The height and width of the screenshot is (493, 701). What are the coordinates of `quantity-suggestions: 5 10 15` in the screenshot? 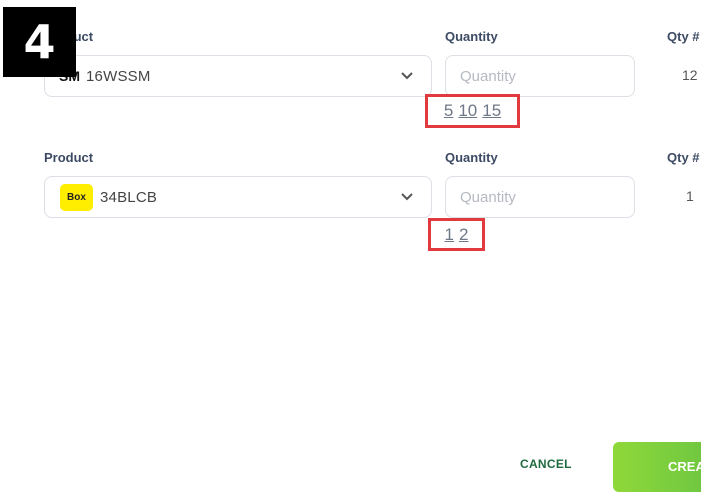 It's located at (472, 111).